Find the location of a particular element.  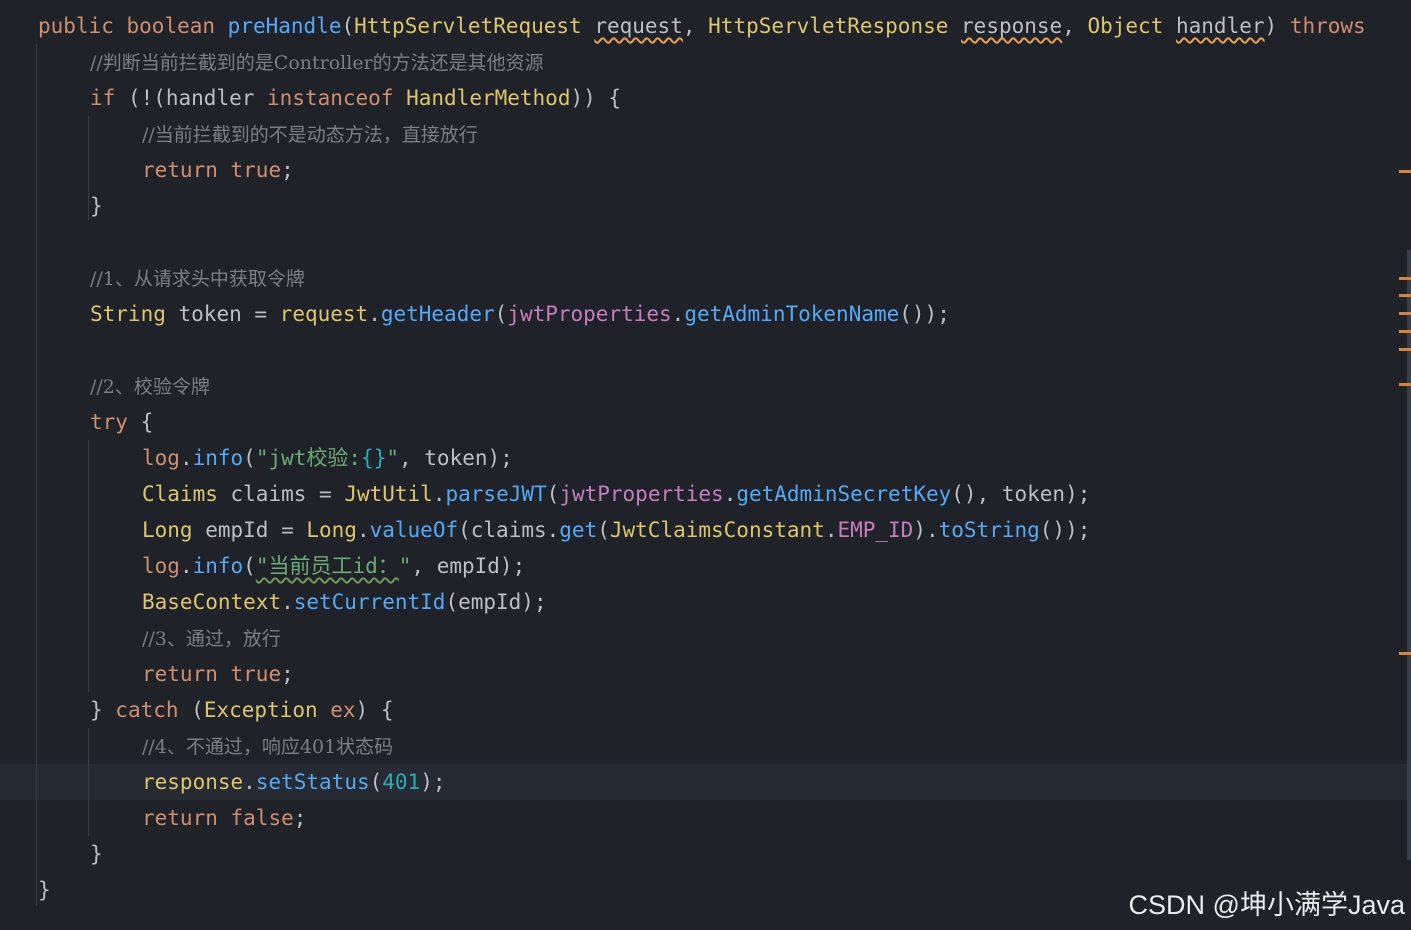

code-line: //2、校验令牌 is located at coordinates (705, 386).